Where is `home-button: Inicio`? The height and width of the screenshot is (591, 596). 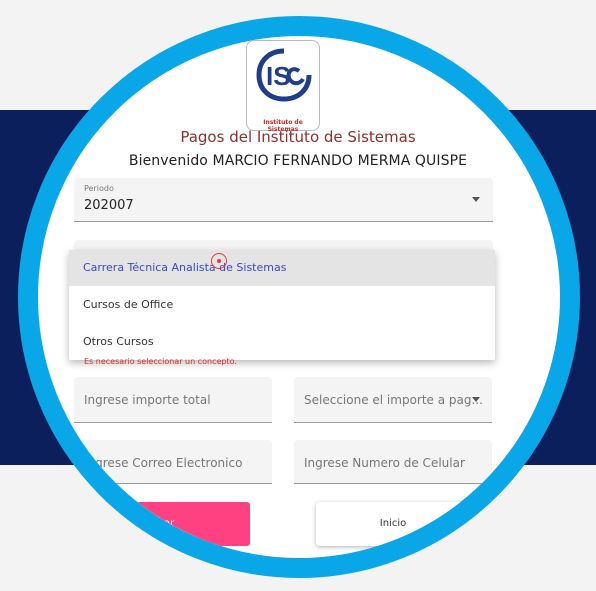
home-button: Inicio is located at coordinates (393, 524).